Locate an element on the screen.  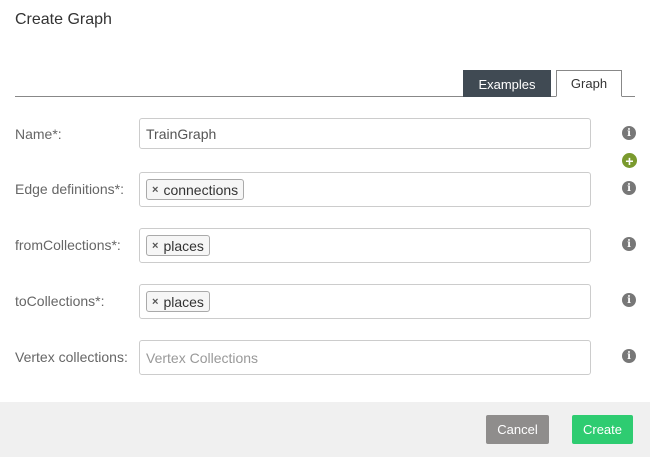
tab-examples: Examples is located at coordinates (507, 83).